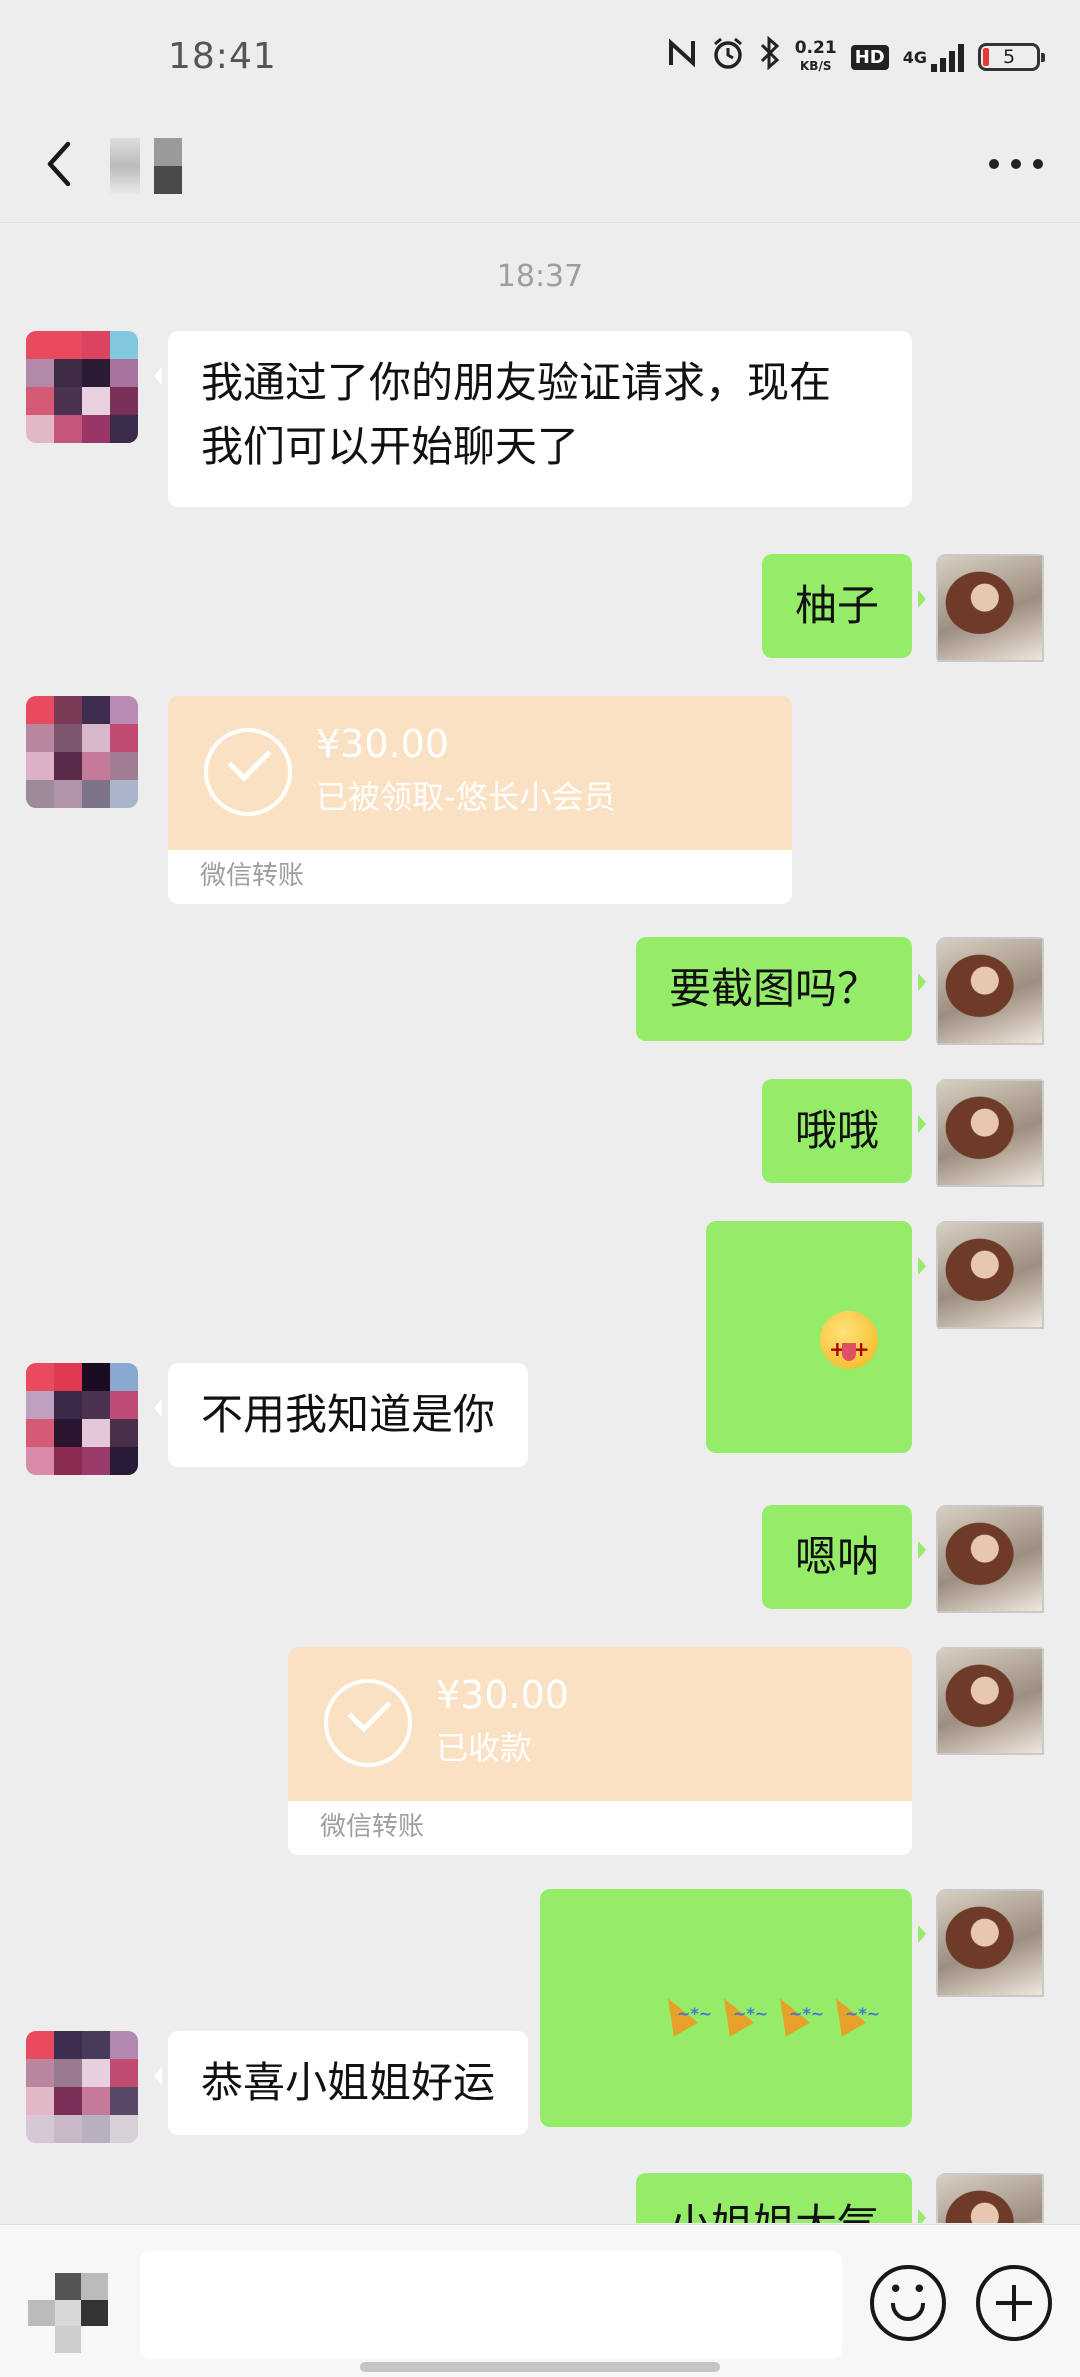 Image resolution: width=1080 pixels, height=2377 pixels. What do you see at coordinates (153, 166) in the screenshot?
I see `contact-name` at bounding box center [153, 166].